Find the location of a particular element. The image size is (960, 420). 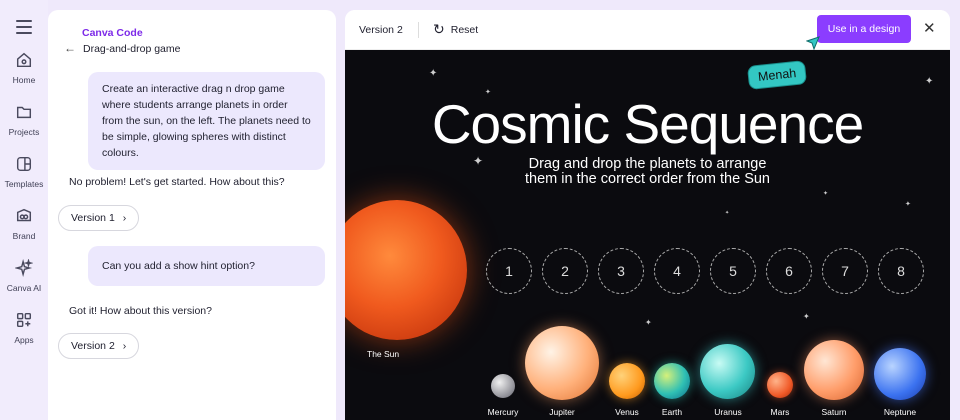

preview-toolbar: Version 2 ↻ Reset Use in a design ✕ is located at coordinates (647, 30).